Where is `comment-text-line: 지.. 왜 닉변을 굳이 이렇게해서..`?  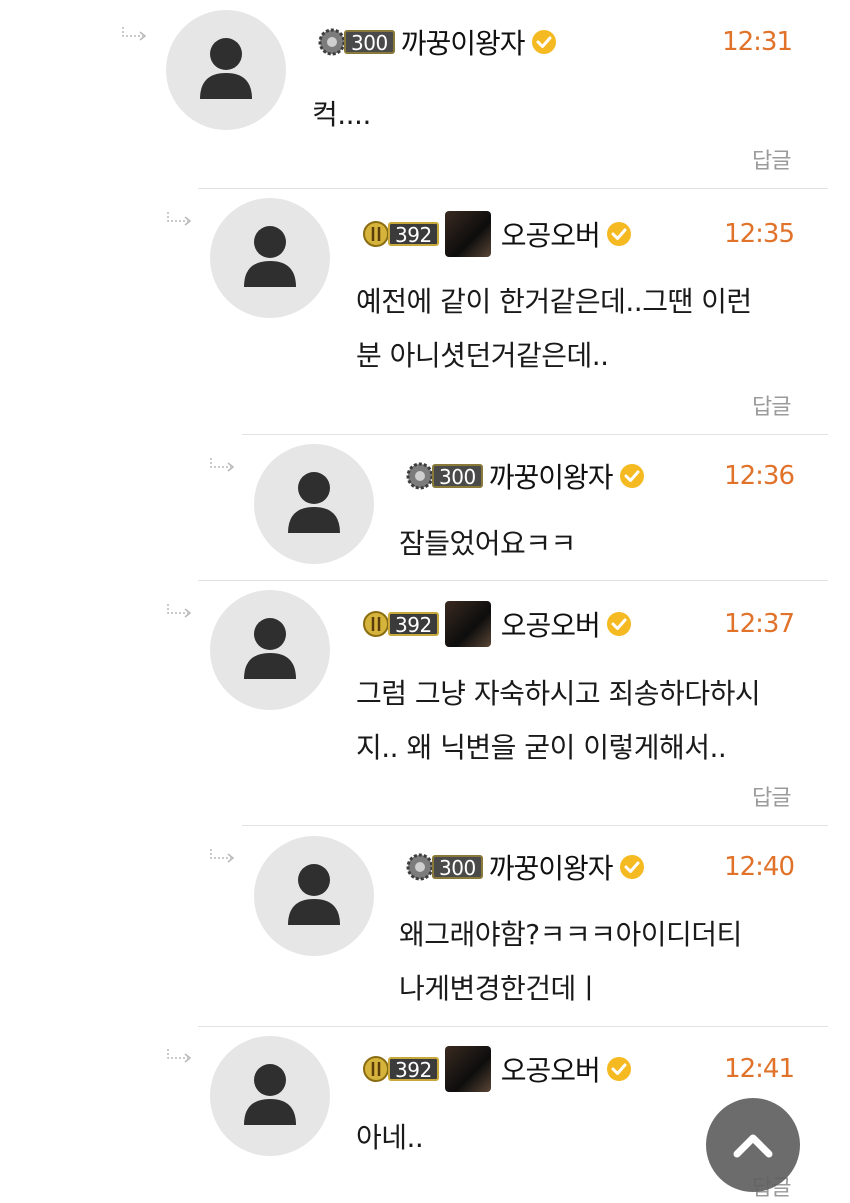
comment-text-line: 지.. 왜 닉변을 굳이 이렇게해서.. is located at coordinates (541, 747).